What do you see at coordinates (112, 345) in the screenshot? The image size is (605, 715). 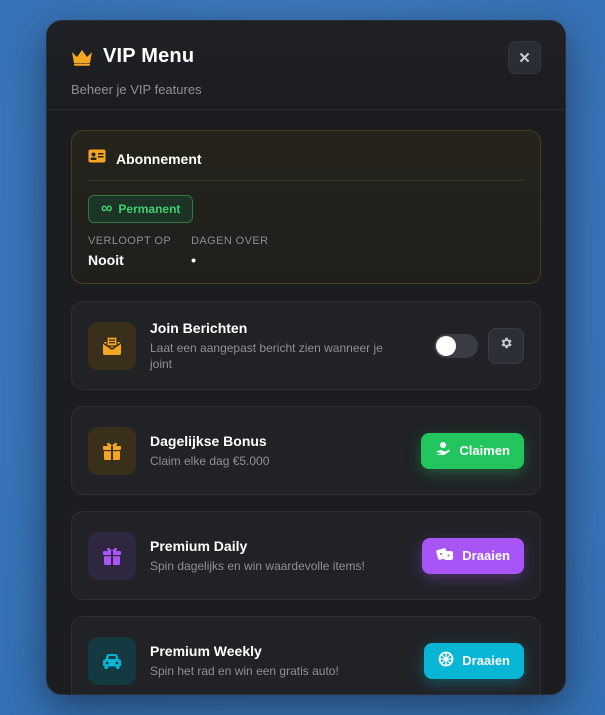 I see `envelope-icon` at bounding box center [112, 345].